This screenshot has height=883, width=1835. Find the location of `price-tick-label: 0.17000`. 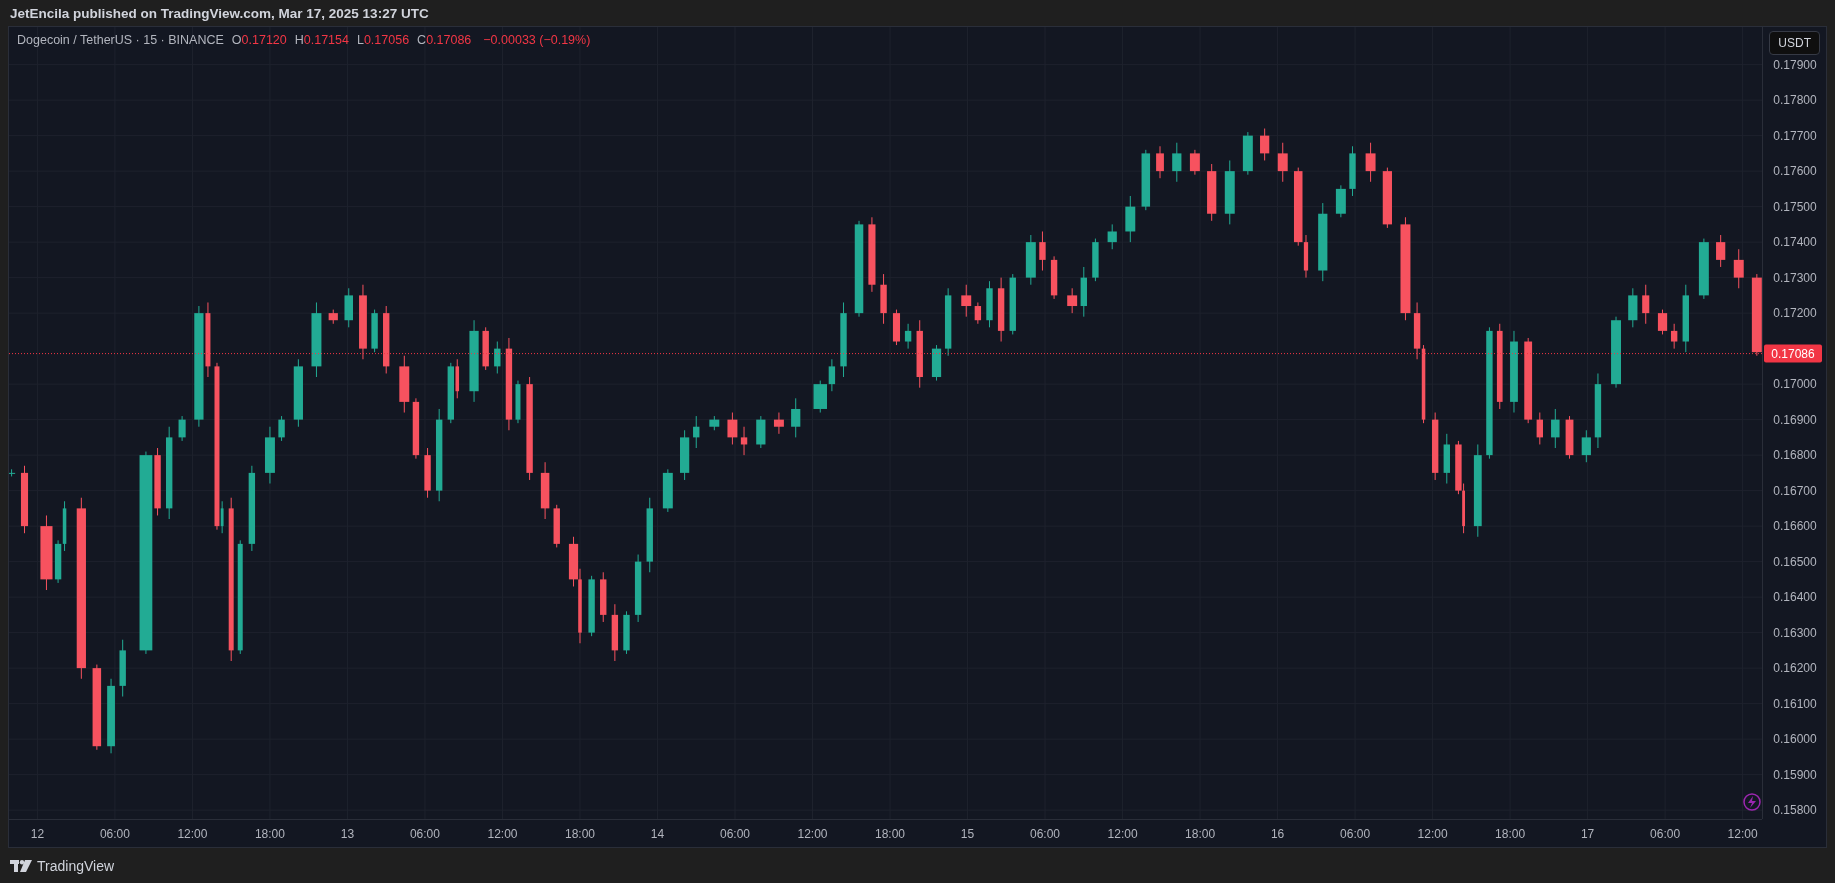

price-tick-label: 0.17000 is located at coordinates (1795, 384).